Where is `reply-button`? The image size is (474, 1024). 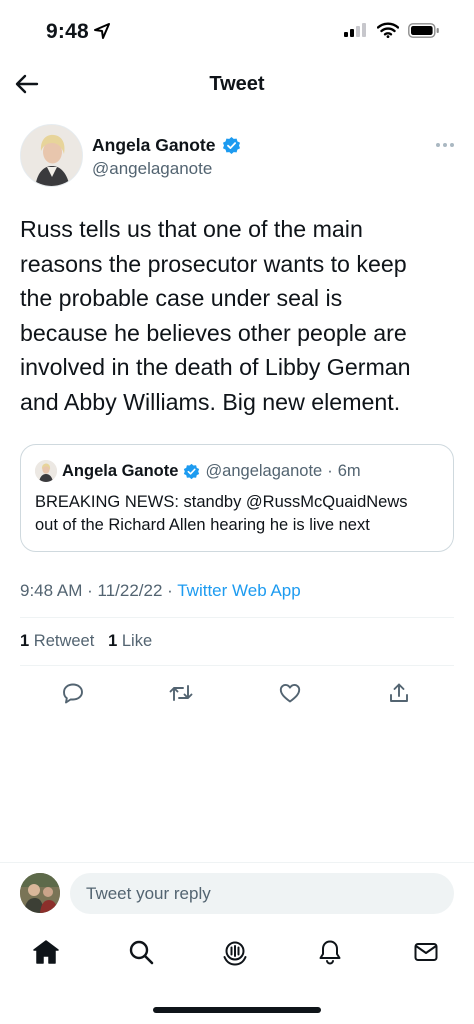 reply-button is located at coordinates (73, 693).